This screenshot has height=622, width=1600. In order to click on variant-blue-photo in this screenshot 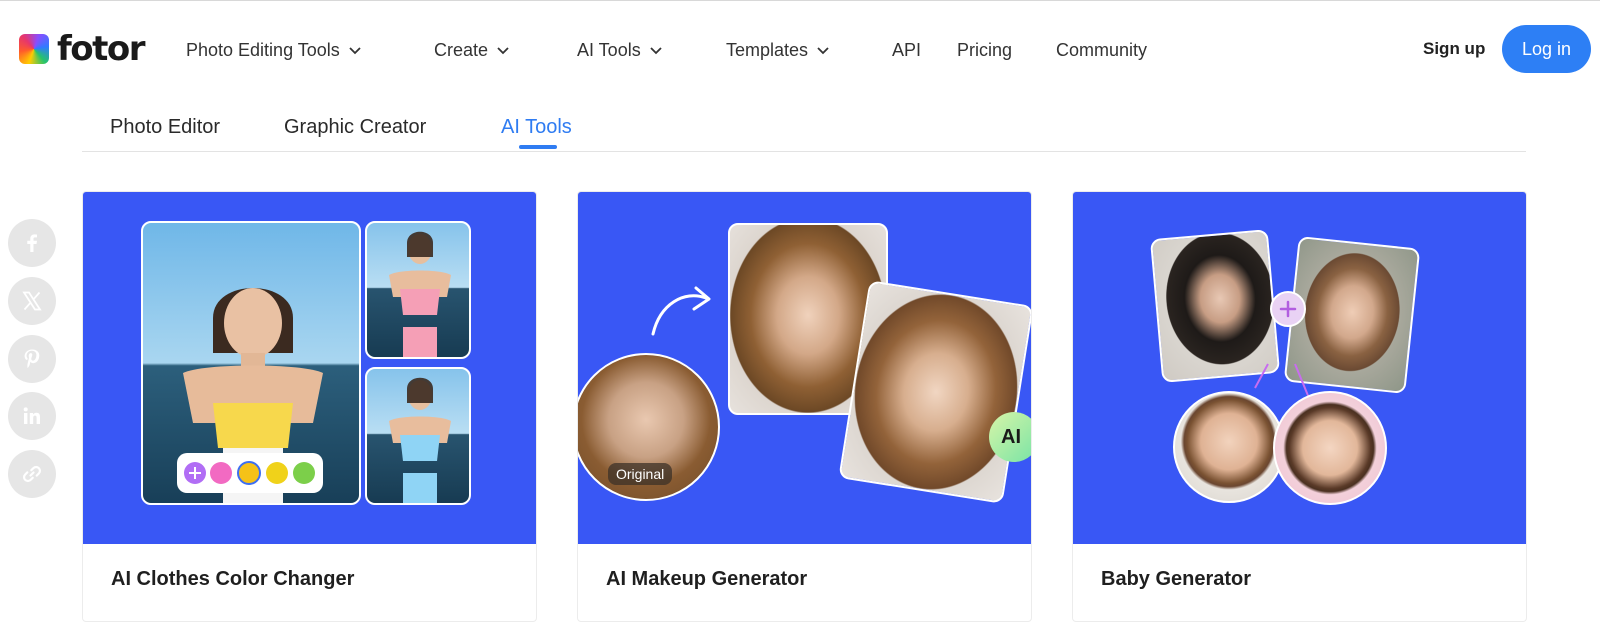, I will do `click(418, 436)`.